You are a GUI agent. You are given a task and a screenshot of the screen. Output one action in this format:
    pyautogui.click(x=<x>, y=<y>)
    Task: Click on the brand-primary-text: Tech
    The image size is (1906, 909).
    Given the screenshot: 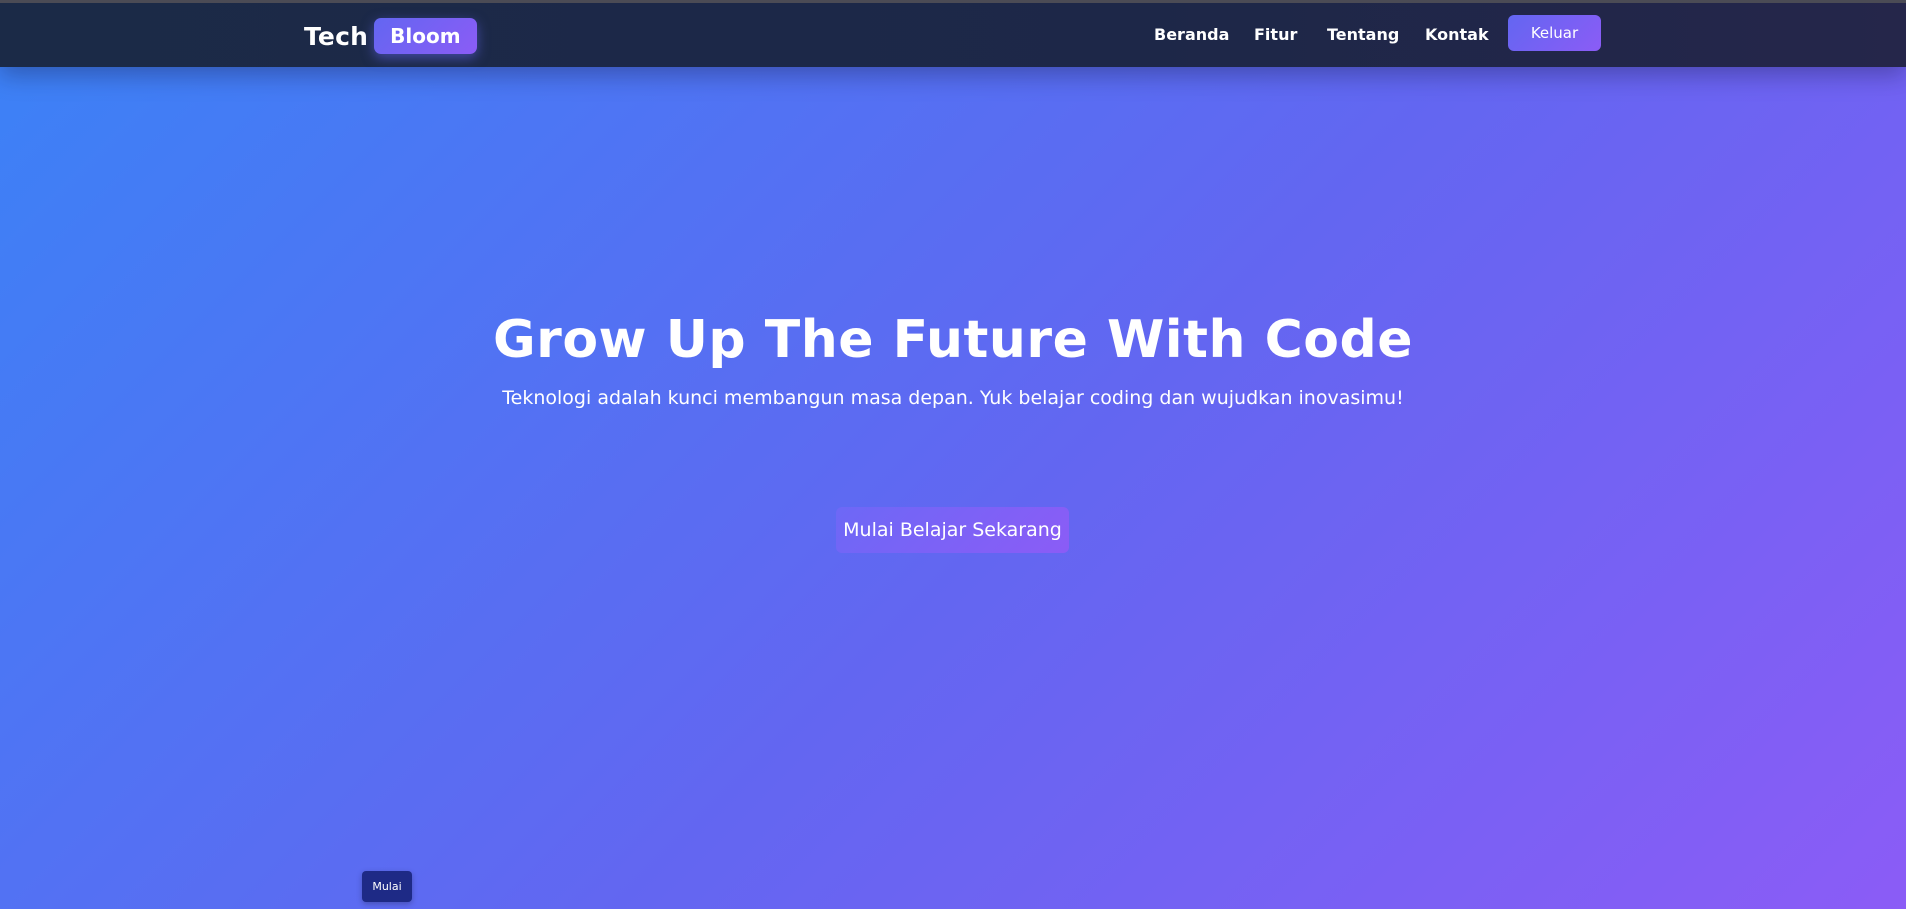 What is the action you would take?
    pyautogui.click(x=336, y=36)
    